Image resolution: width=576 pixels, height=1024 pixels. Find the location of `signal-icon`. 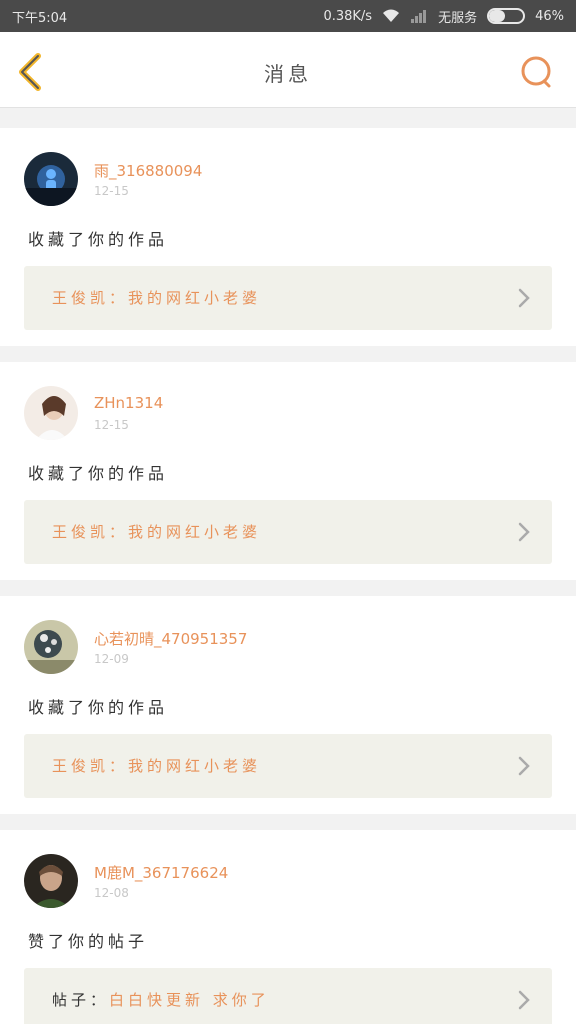

signal-icon is located at coordinates (419, 16).